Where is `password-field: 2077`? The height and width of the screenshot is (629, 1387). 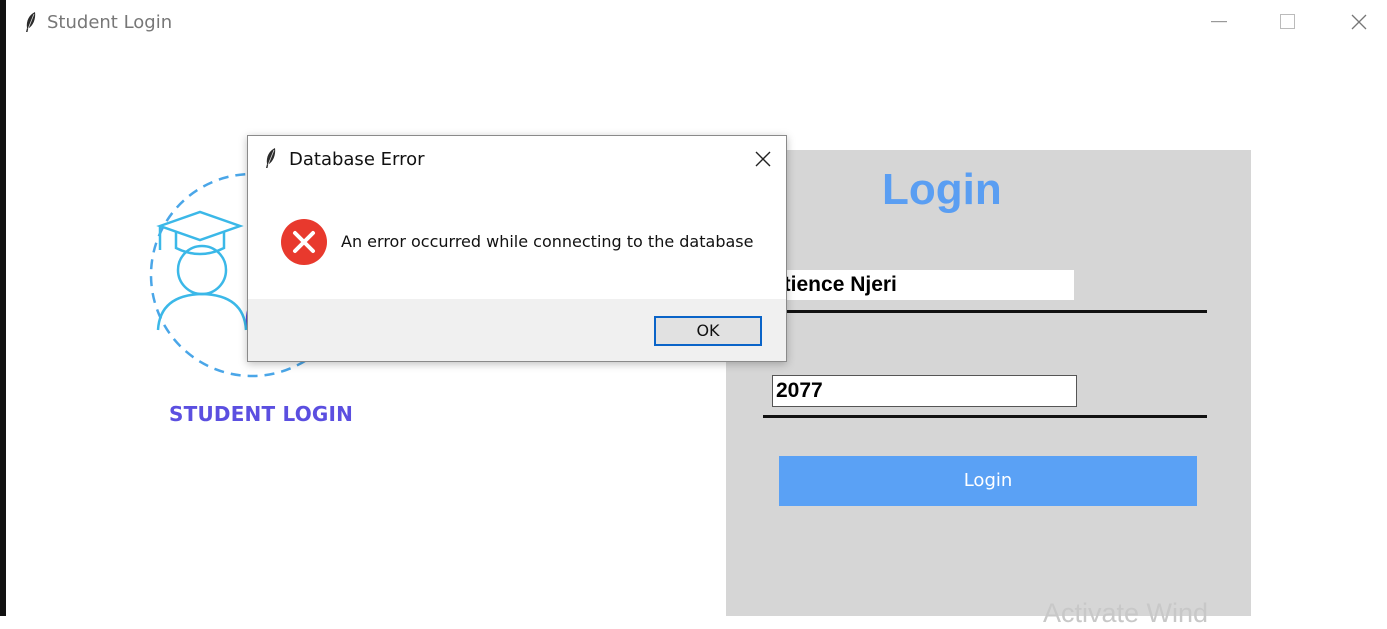 password-field: 2077 is located at coordinates (924, 391).